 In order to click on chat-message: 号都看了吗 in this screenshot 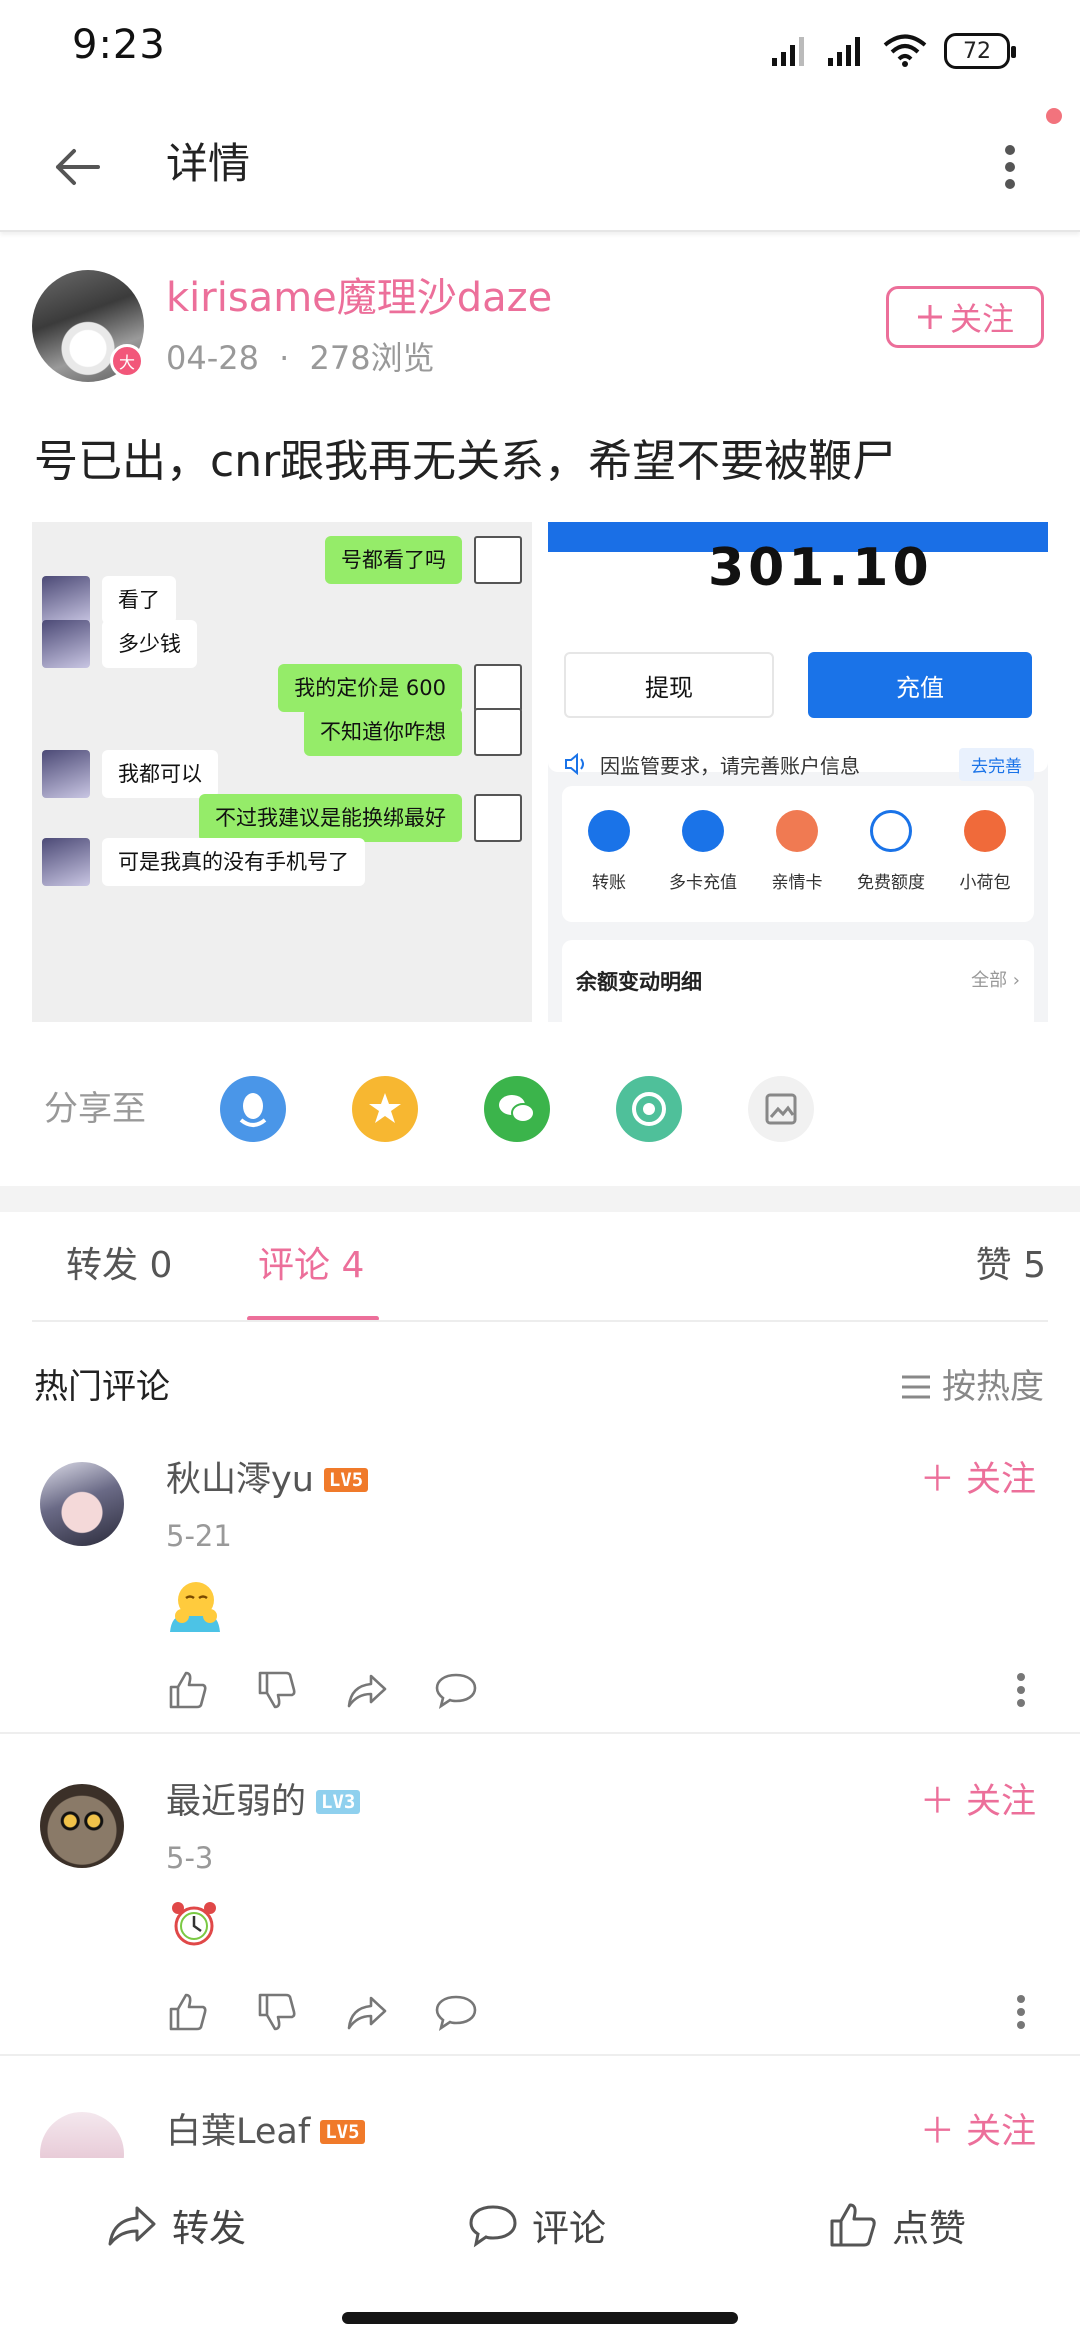, I will do `click(423, 560)`.